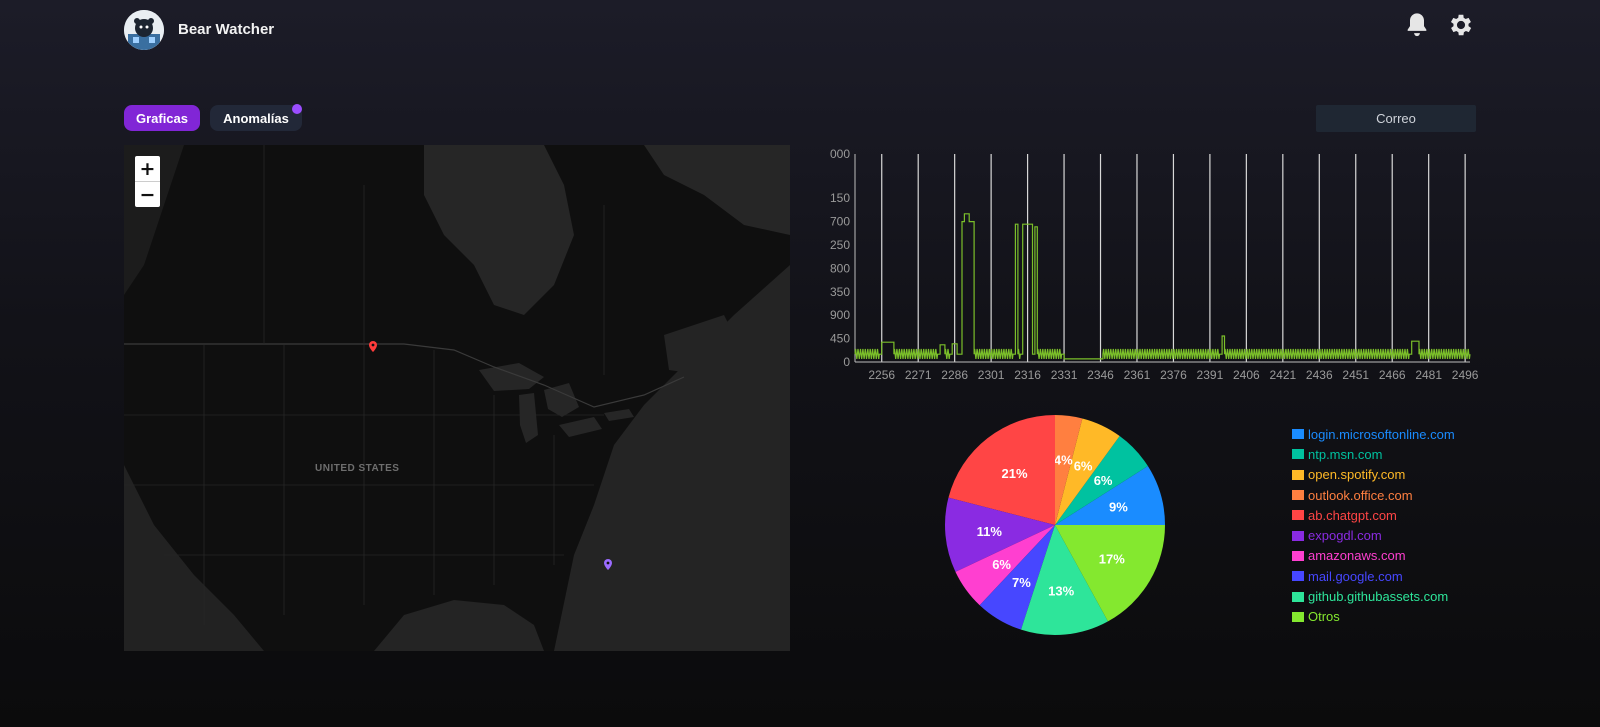  I want to click on pie-slice-label: 4%, so click(1063, 460).